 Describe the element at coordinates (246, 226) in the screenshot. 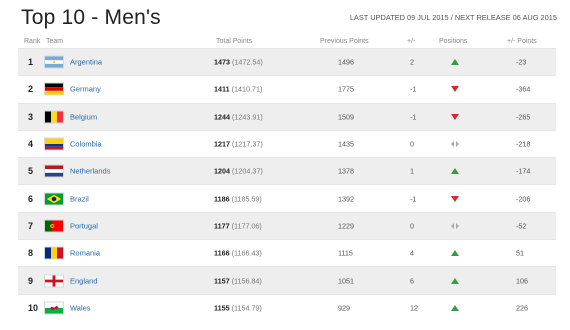

I see `total-points-exact: (1177.06)` at that location.